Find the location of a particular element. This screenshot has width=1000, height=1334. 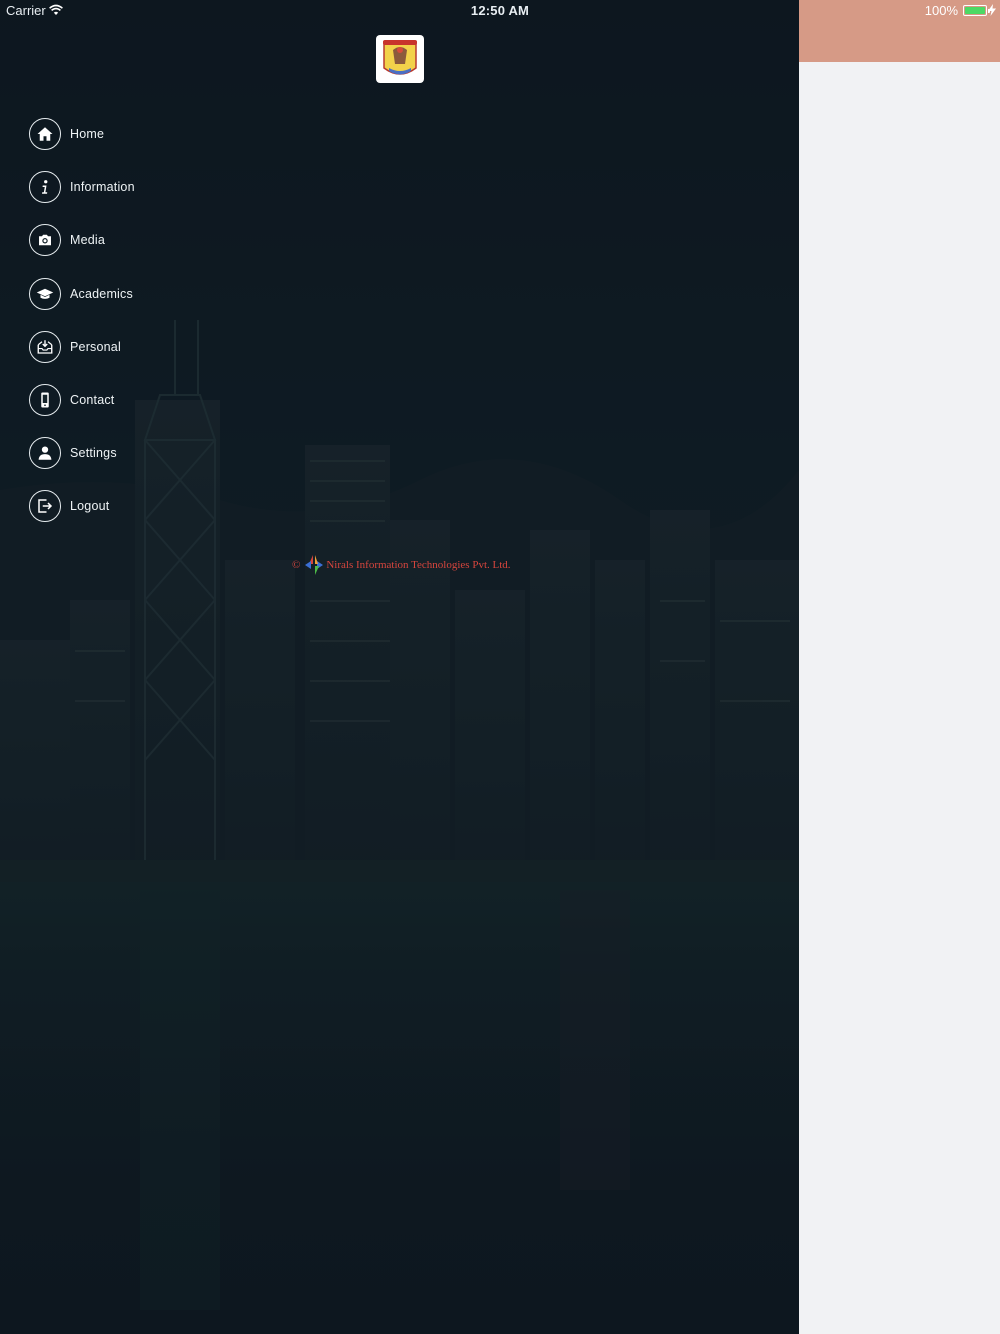

menu-label: Personal is located at coordinates (95, 346).